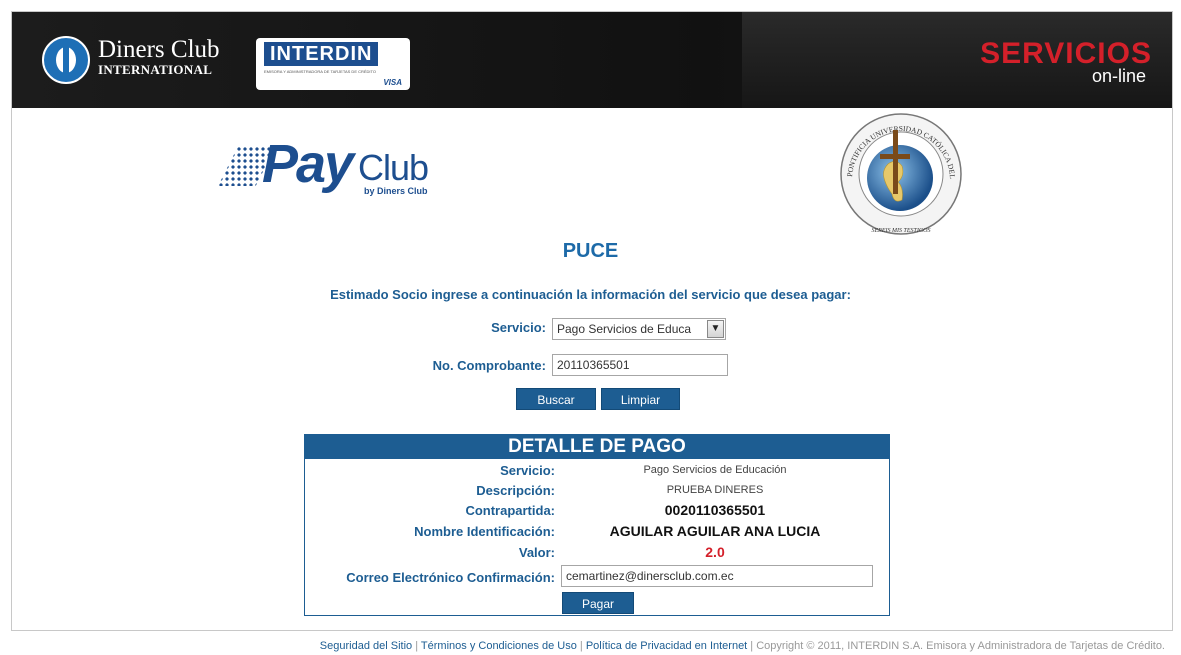 Image resolution: width=1181 pixels, height=655 pixels. What do you see at coordinates (717, 576) in the screenshot?
I see `email-input: cemartinez@dinersclub.com.ec` at bounding box center [717, 576].